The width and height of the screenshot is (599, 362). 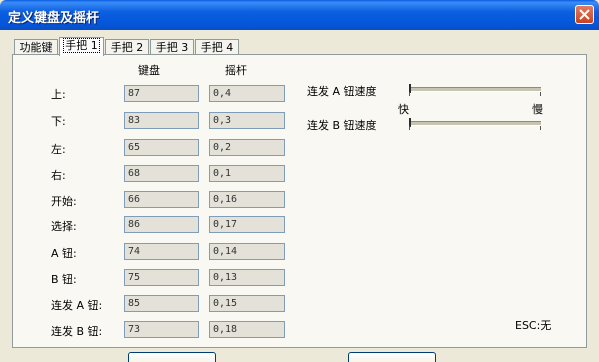 I want to click on tab-label: 手把 3, so click(x=172, y=47).